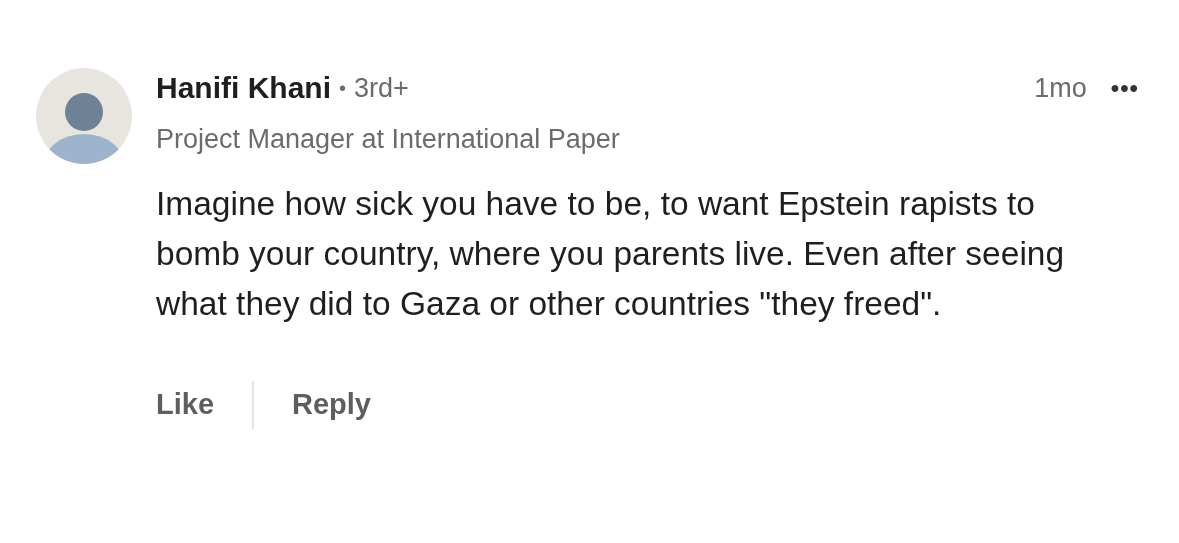  Describe the element at coordinates (1060, 88) in the screenshot. I see `timestamp: 1mo` at that location.